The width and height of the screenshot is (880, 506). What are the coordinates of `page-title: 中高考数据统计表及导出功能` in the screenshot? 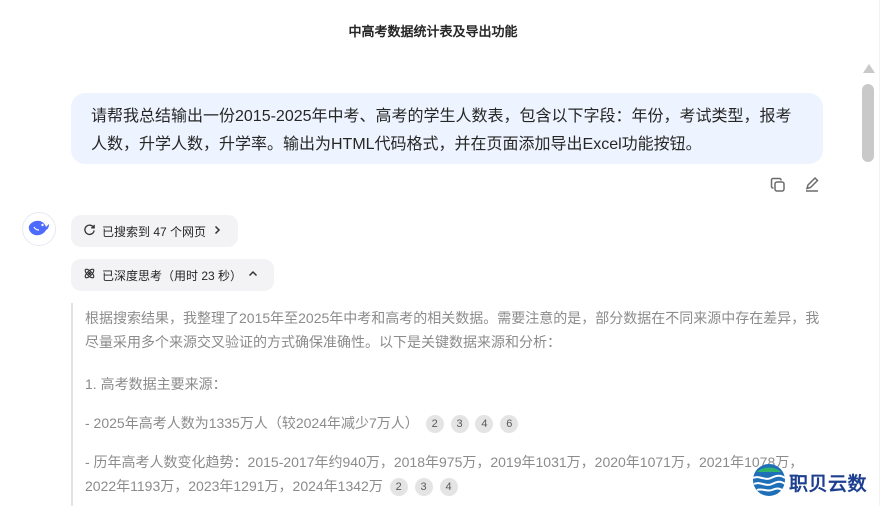 It's located at (433, 31).